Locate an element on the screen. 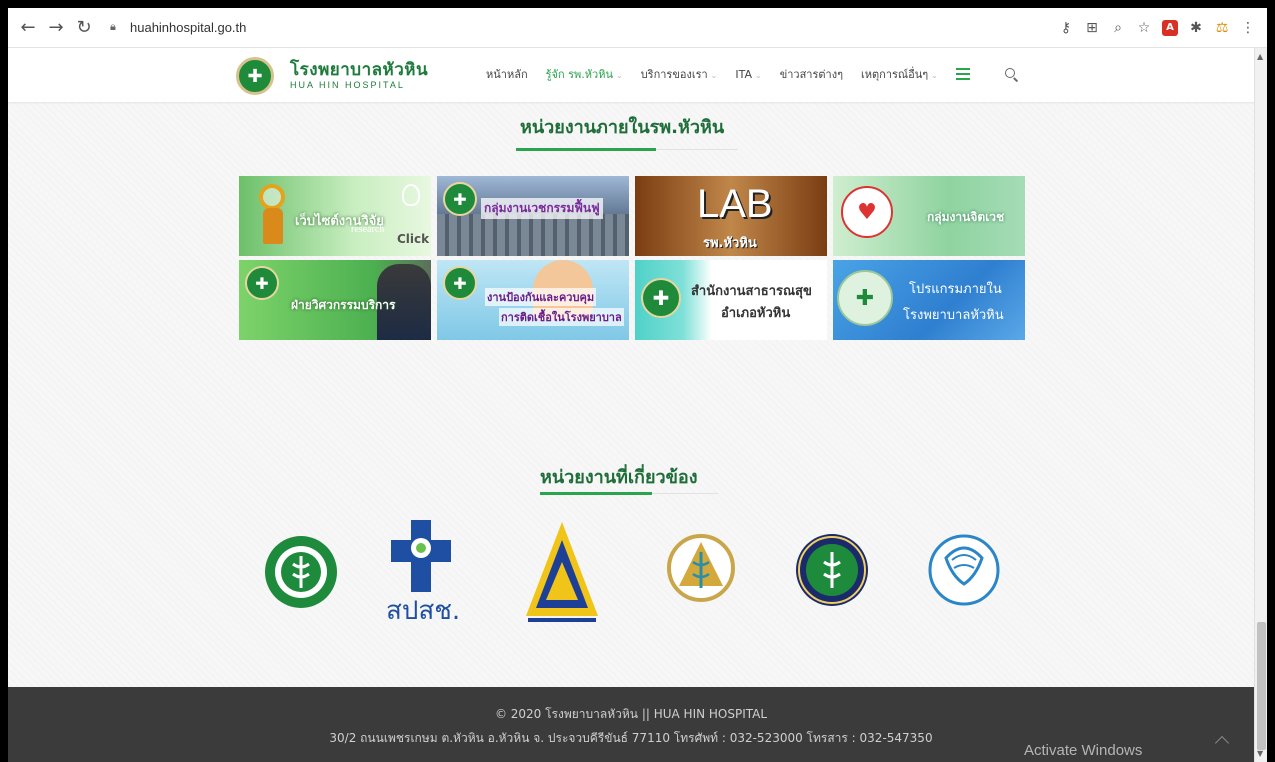  researcher-magnifier-icon is located at coordinates (272, 215).